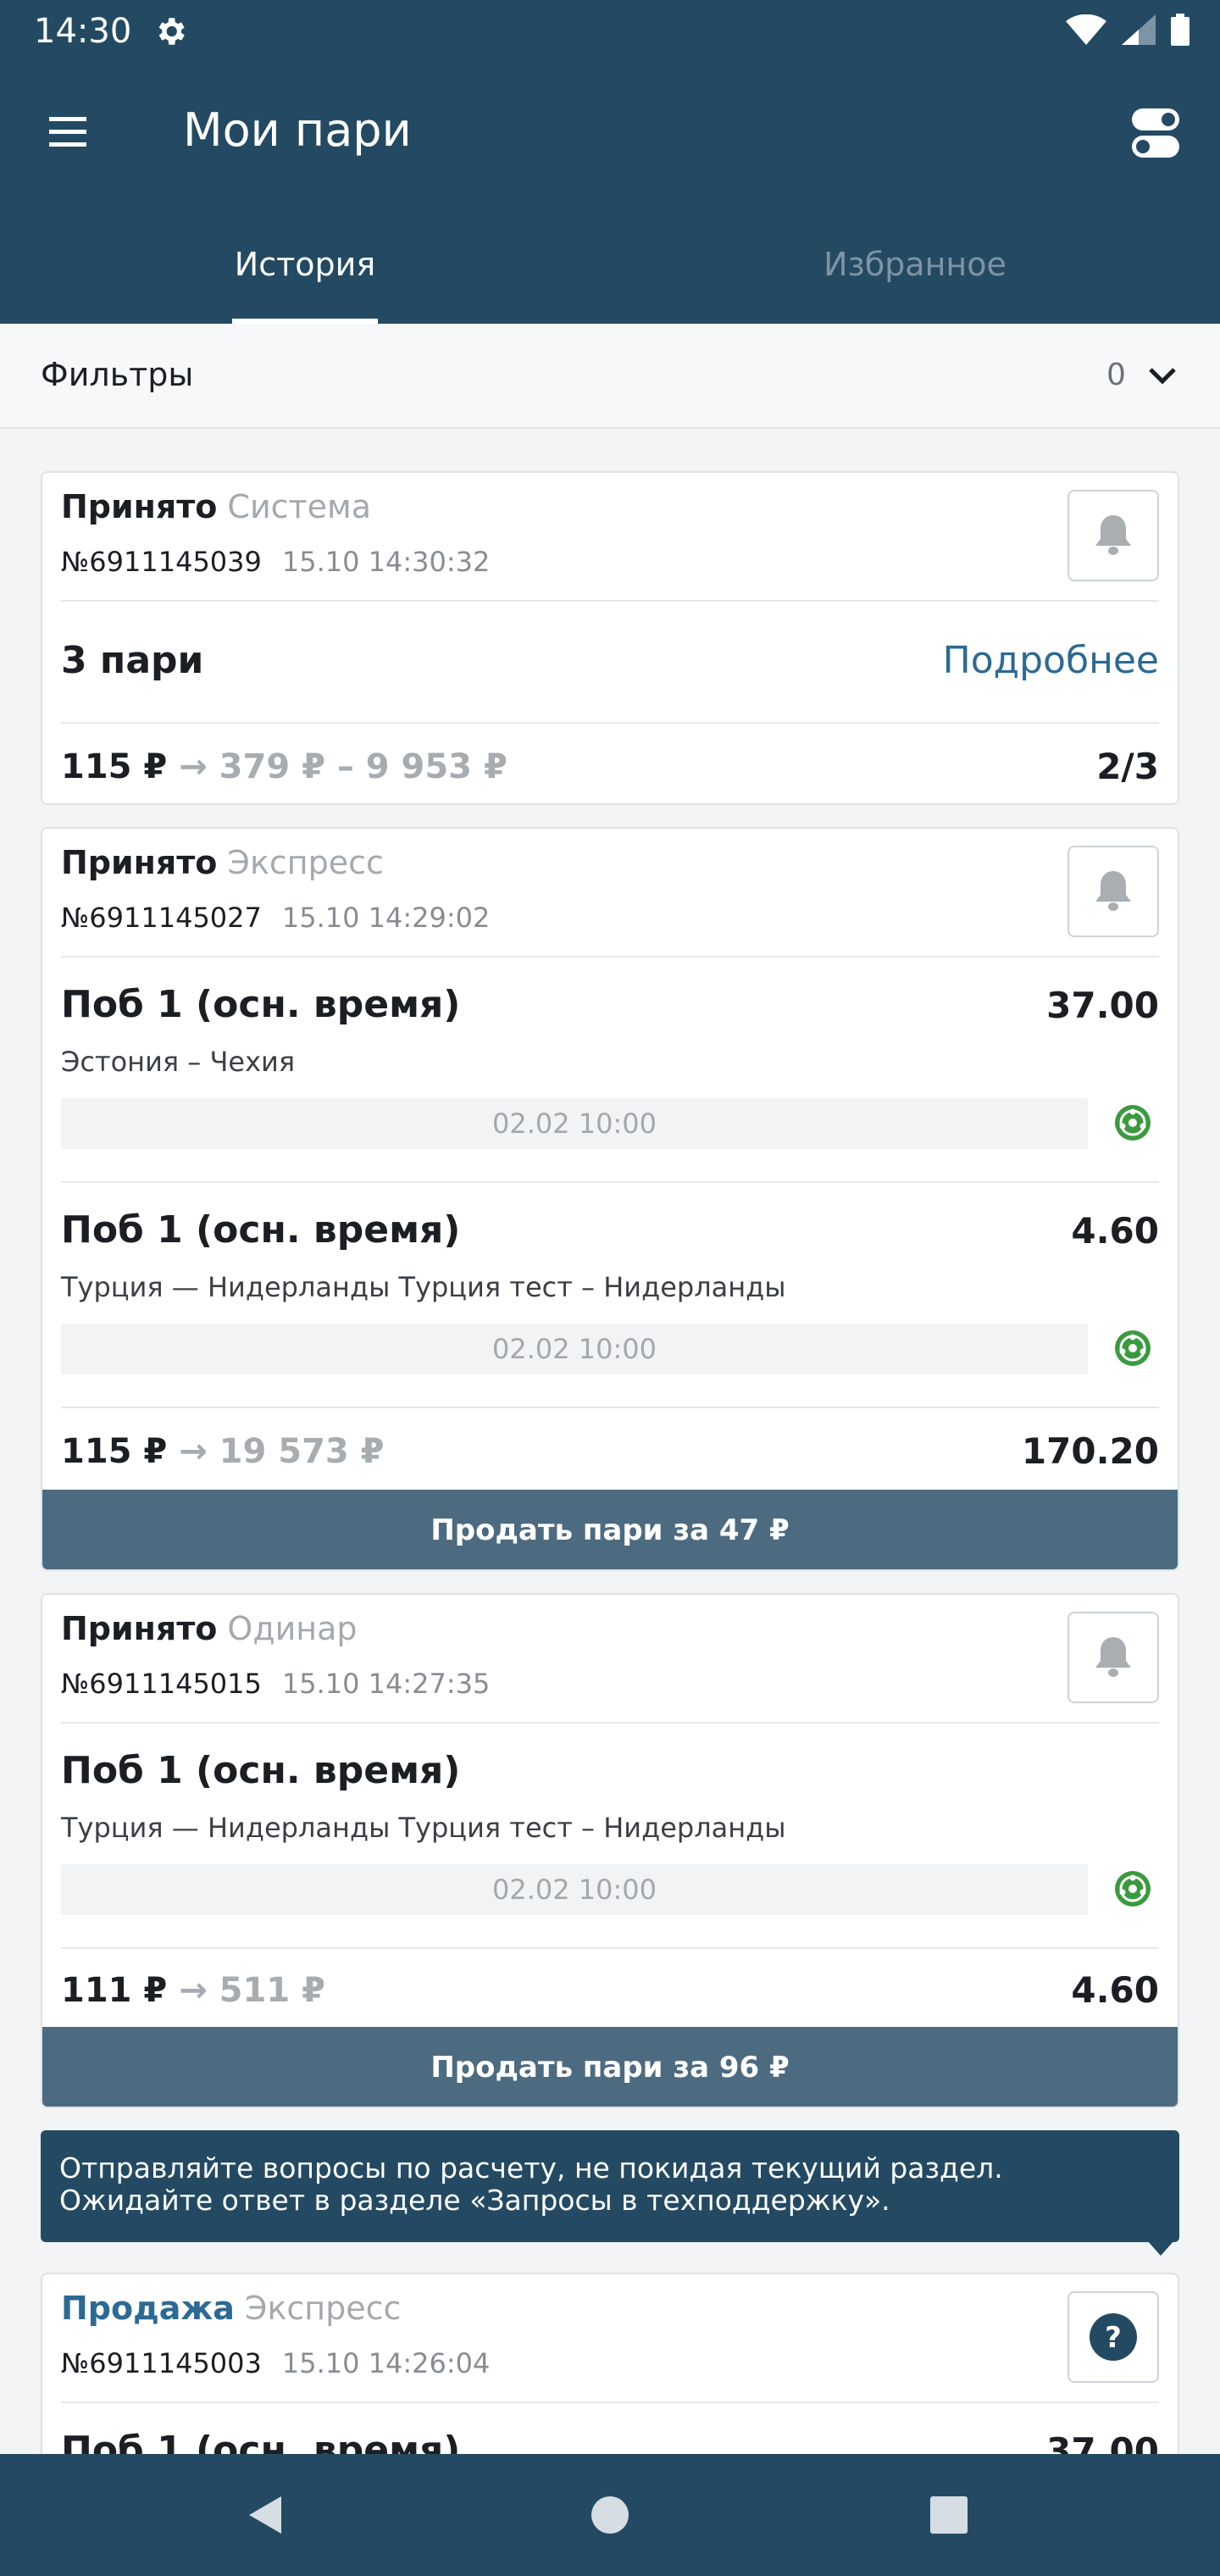  I want to click on bet-status: Принято Одинар, so click(209, 1628).